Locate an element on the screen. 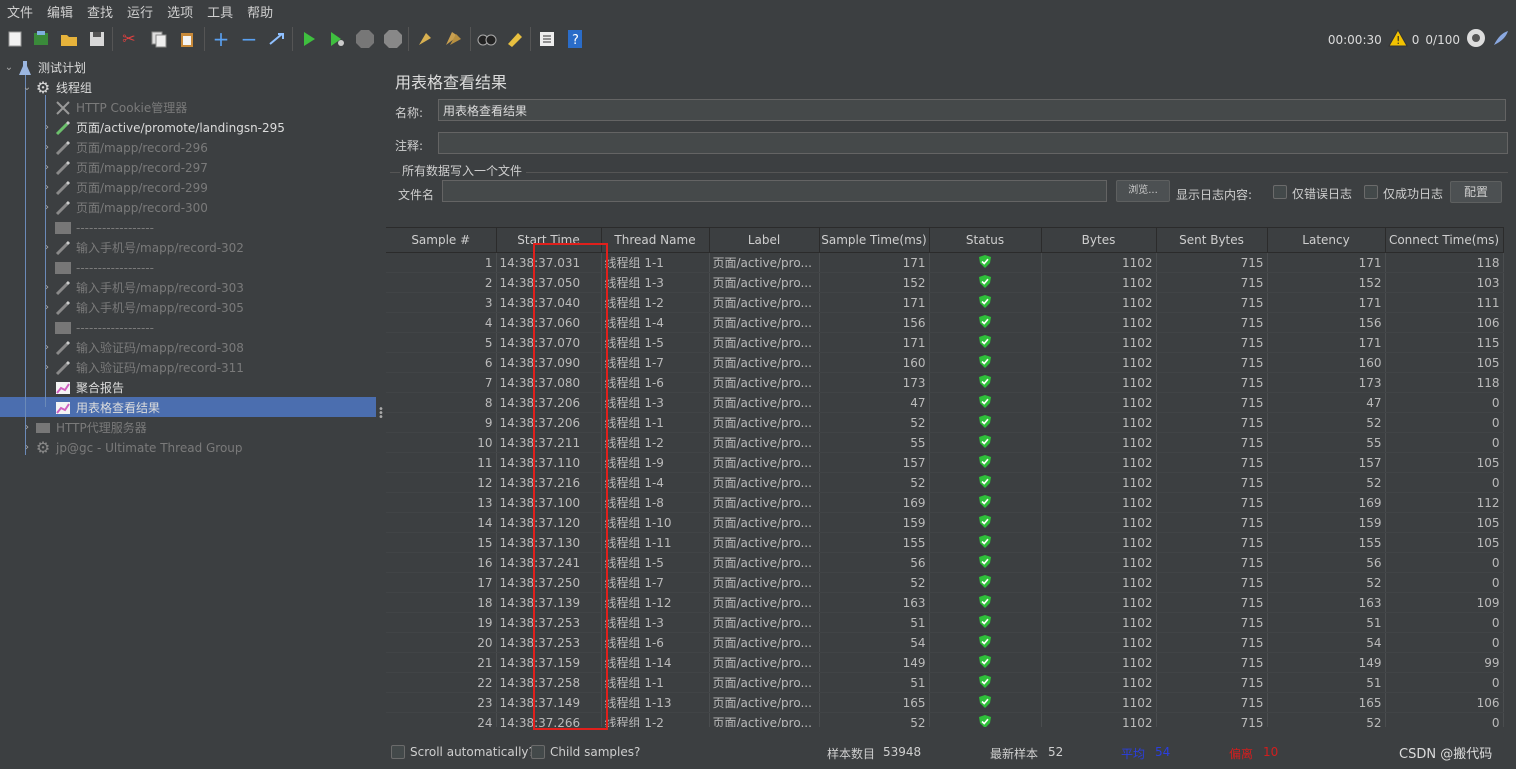 The image size is (1516, 769). templates-icon is located at coordinates (41, 39).